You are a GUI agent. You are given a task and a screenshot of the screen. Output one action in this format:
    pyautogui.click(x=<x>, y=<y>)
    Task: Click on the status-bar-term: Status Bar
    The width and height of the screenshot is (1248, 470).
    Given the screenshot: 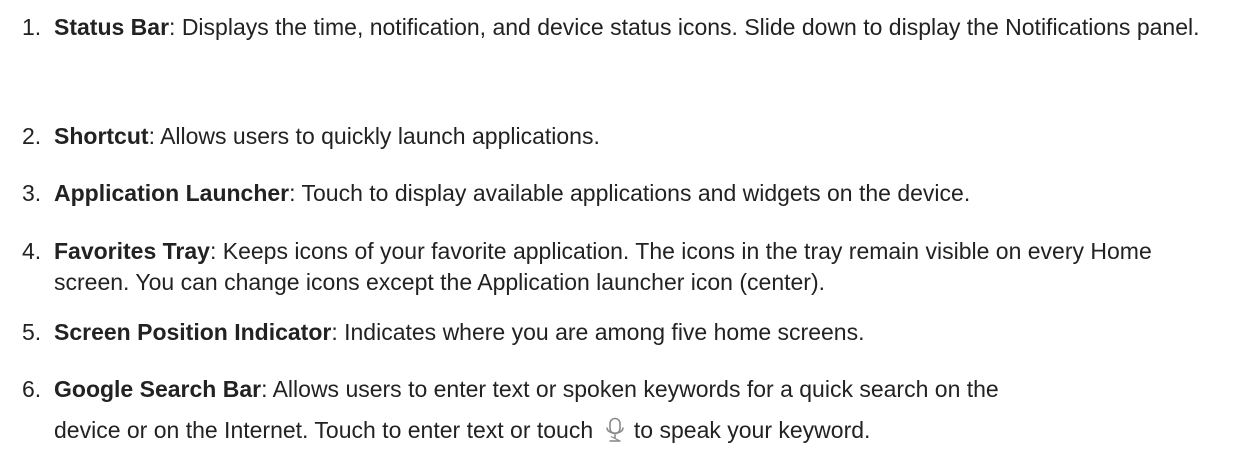 What is the action you would take?
    pyautogui.click(x=112, y=27)
    